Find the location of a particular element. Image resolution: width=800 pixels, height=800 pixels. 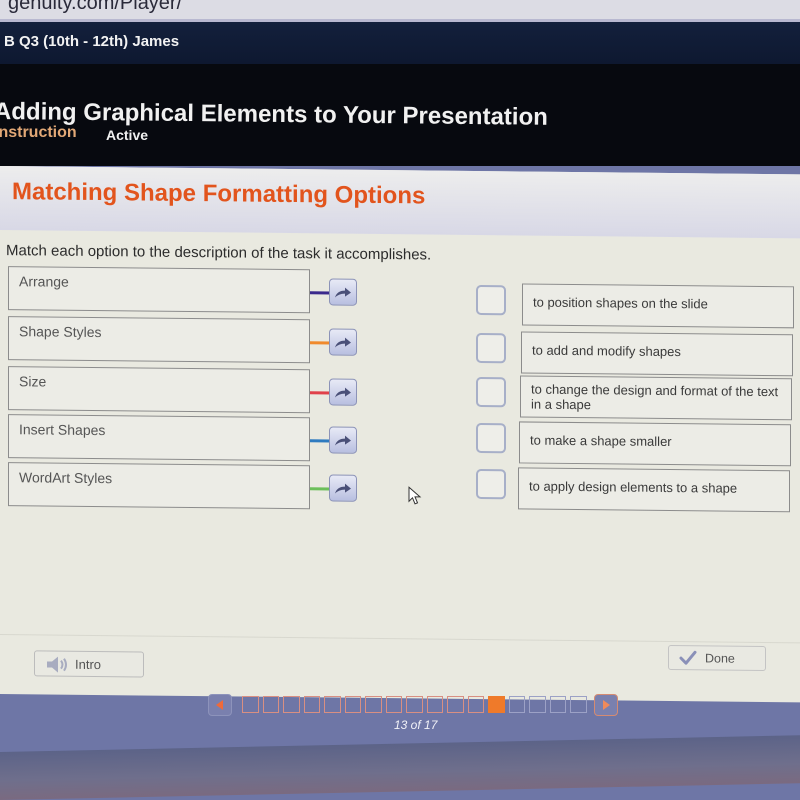

page-counter: 13 of 17 is located at coordinates (416, 725).